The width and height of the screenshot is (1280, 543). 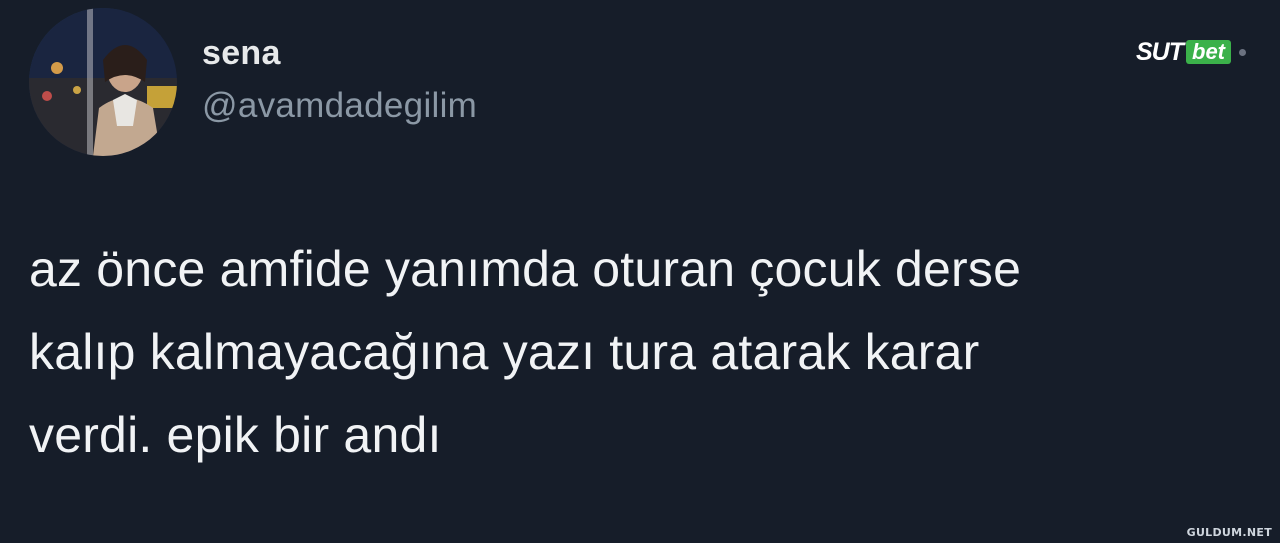 What do you see at coordinates (1242, 52) in the screenshot?
I see `brand-dot-icon` at bounding box center [1242, 52].